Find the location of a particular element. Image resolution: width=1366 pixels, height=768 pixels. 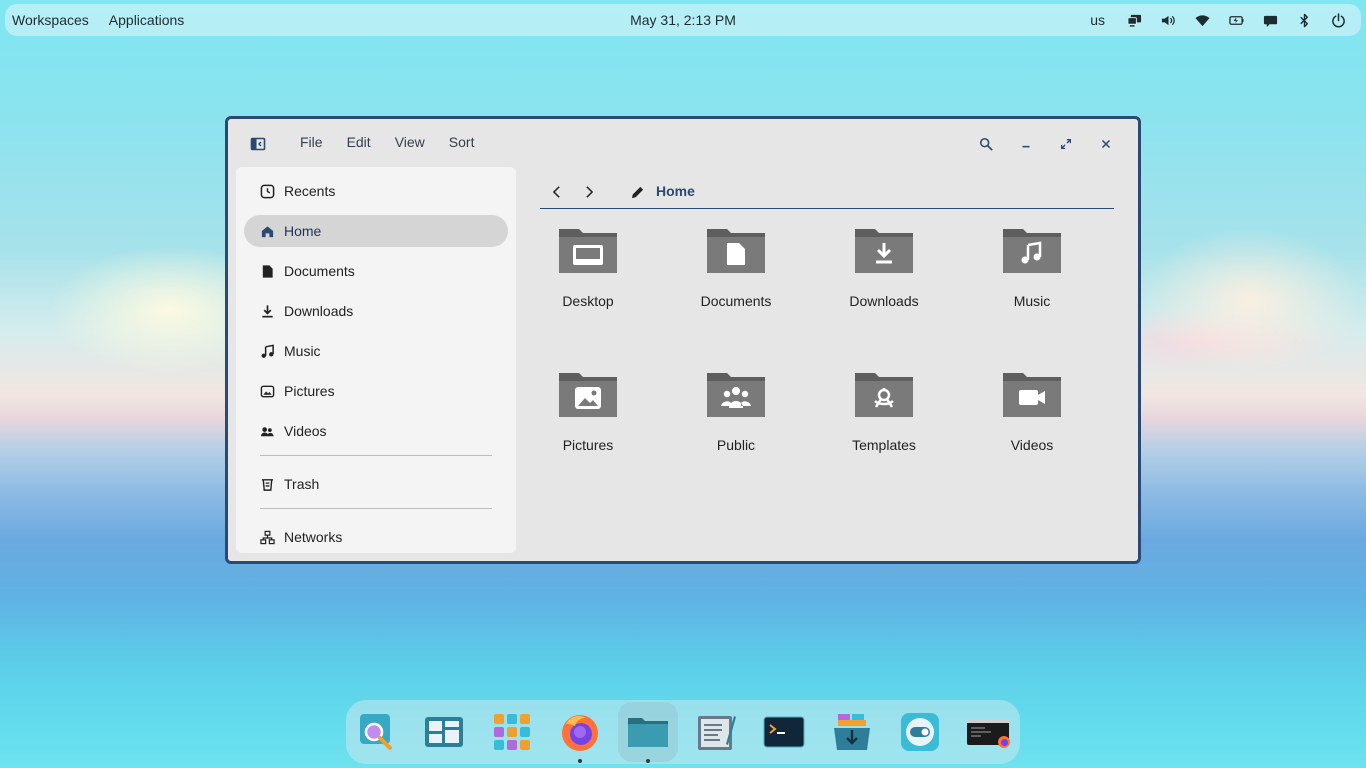

folder-item: Downloads is located at coordinates (884, 278).